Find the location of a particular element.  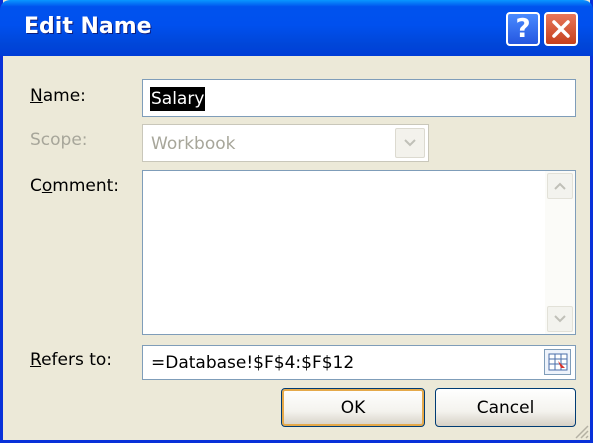

scroll-up-button is located at coordinates (560, 186).